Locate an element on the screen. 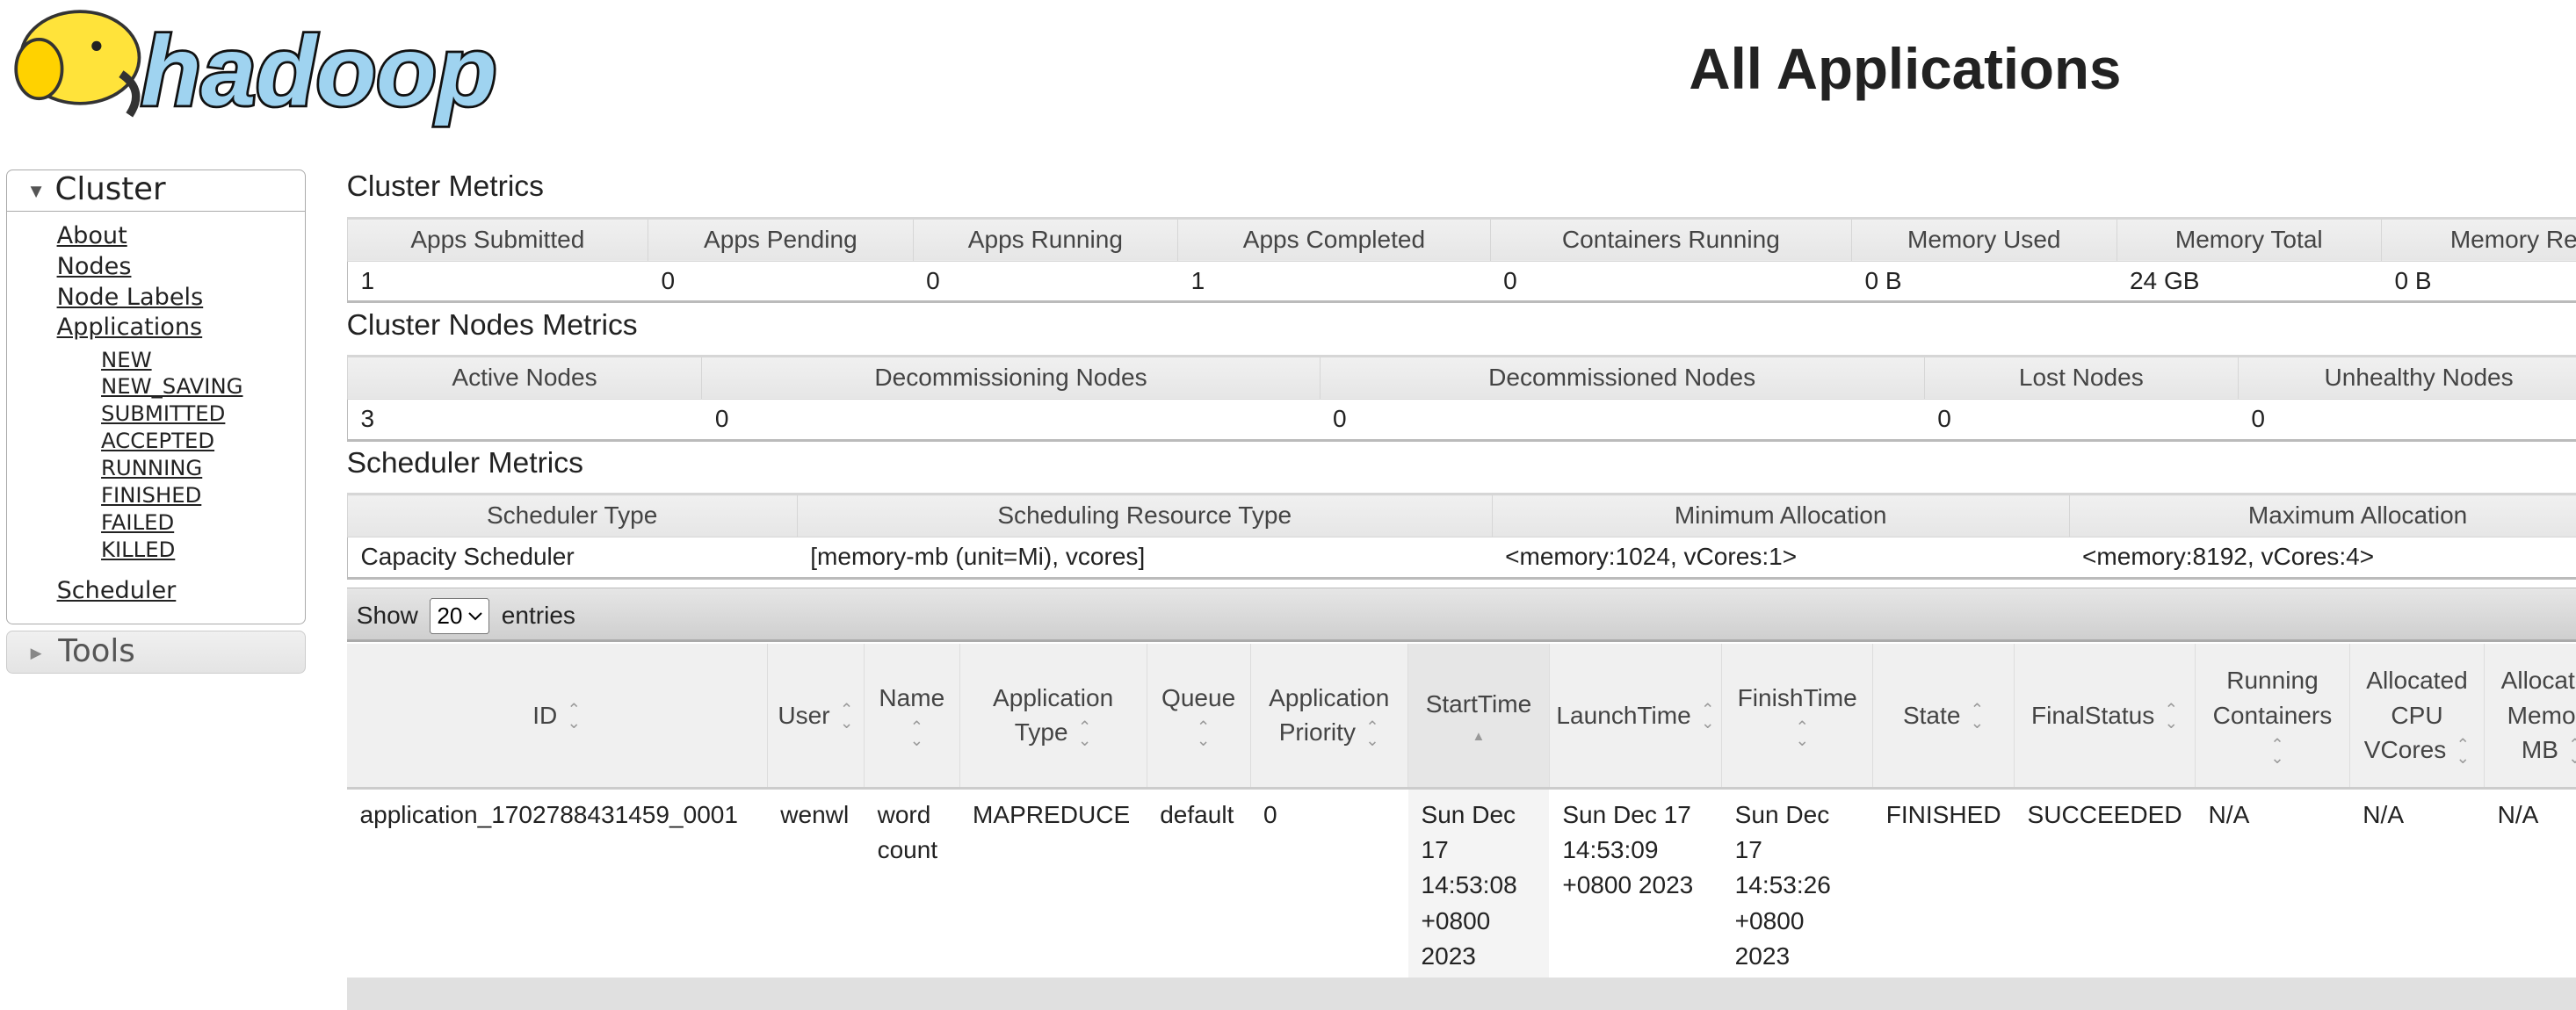  column-header-launchtime: LaunchTime ⌃⌄ is located at coordinates (1635, 716).